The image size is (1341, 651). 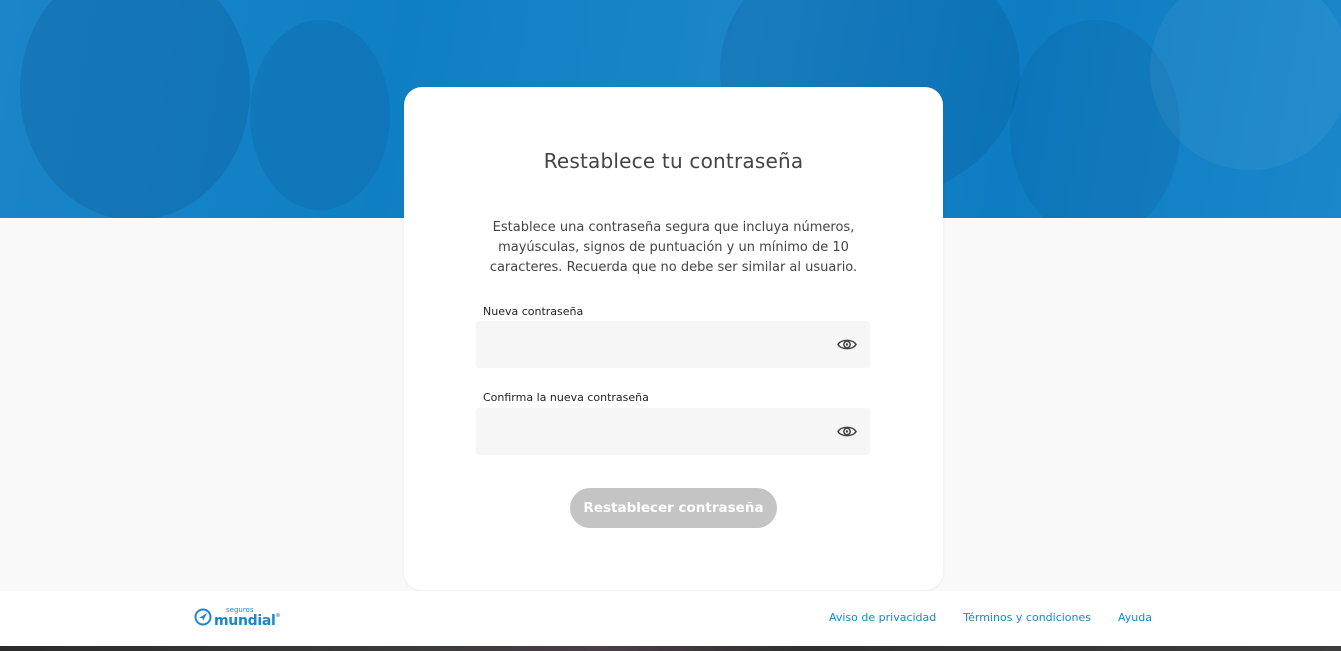 I want to click on logo-big-text: mundial®, so click(x=247, y=620).